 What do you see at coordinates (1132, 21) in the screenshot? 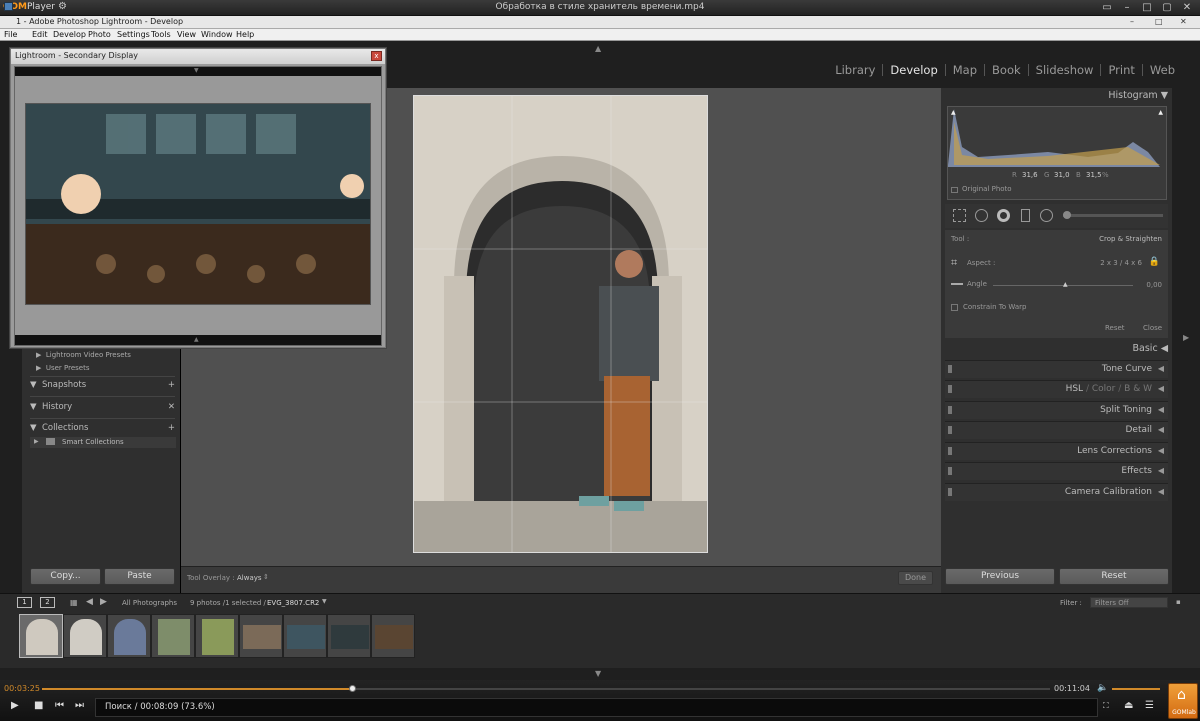
I see `lr-minimize-icon: –` at bounding box center [1132, 21].